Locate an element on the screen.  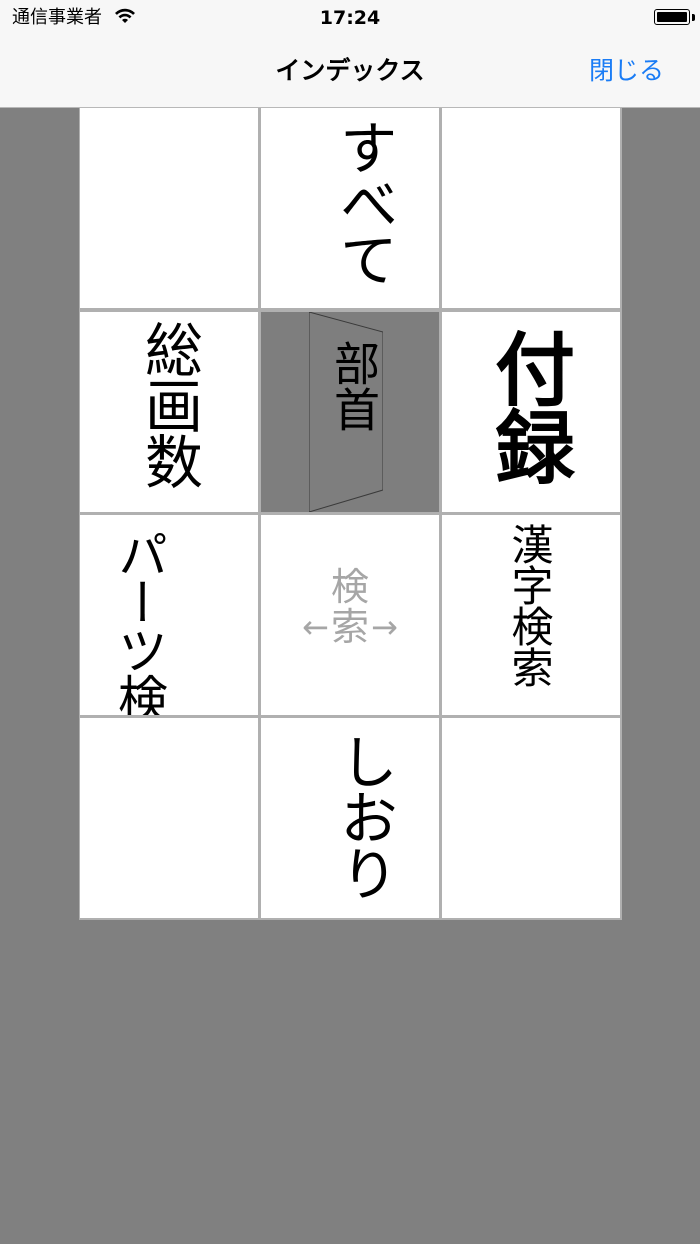
clock: 17:24 is located at coordinates (350, 18).